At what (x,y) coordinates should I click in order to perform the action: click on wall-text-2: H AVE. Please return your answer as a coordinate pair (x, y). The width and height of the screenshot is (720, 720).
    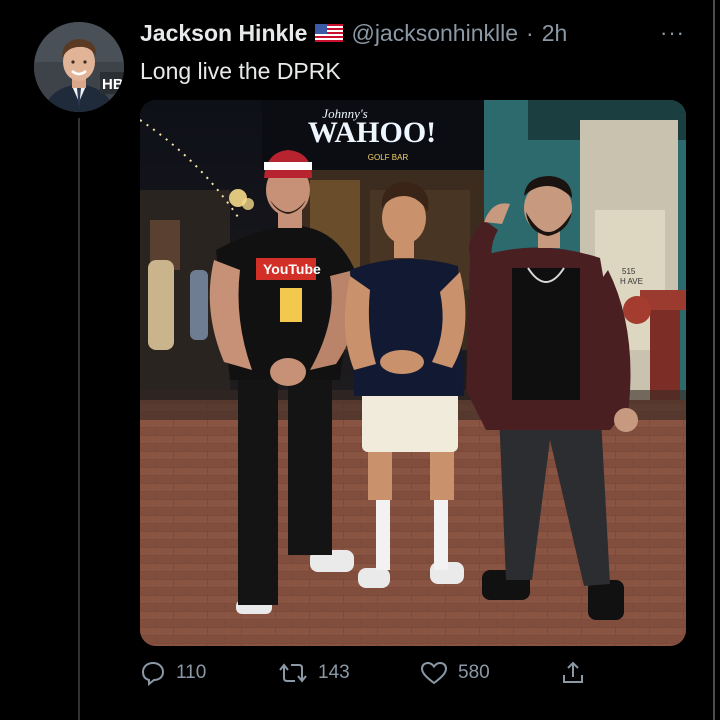
    Looking at the image, I should click on (631, 281).